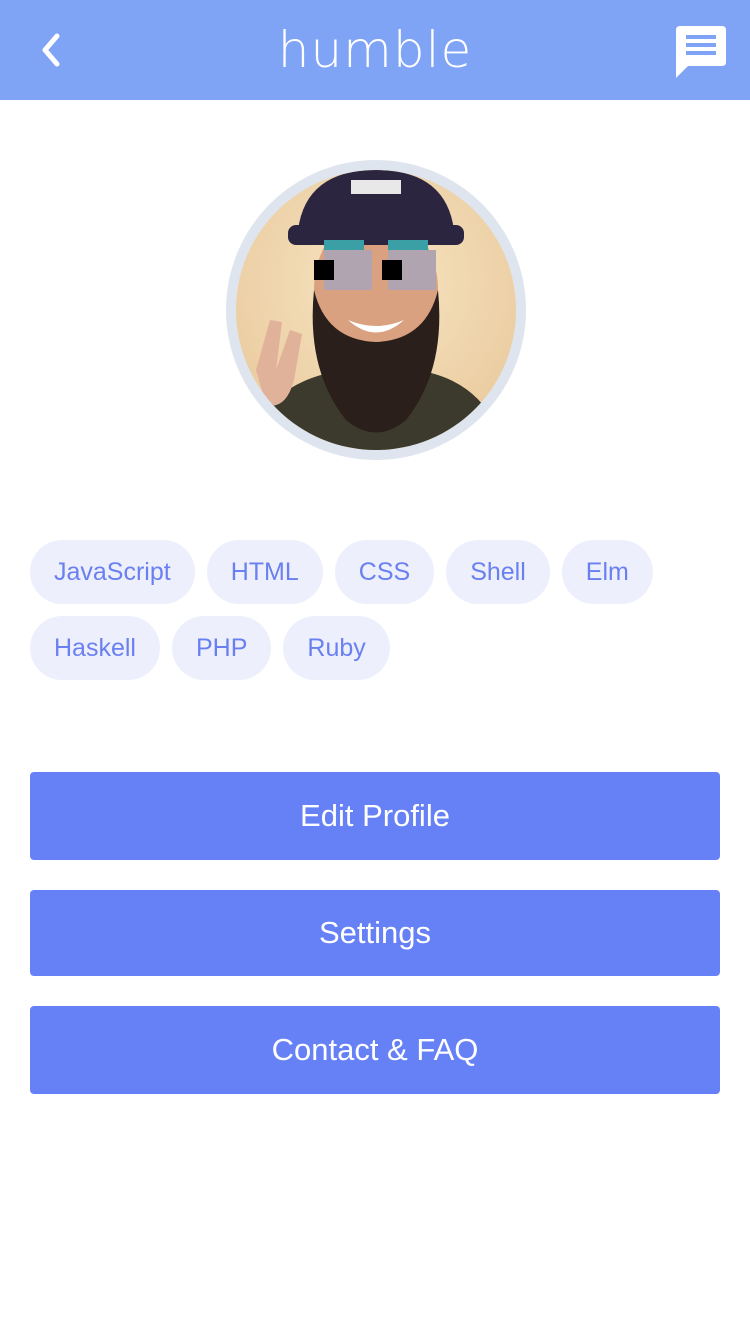 Image resolution: width=750 pixels, height=1334 pixels. I want to click on contact-faq-button: Contact & FAQ, so click(375, 1050).